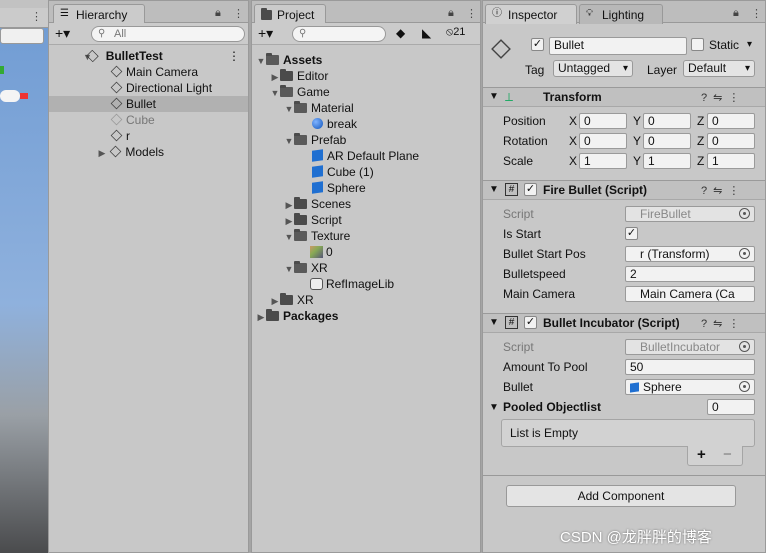  What do you see at coordinates (366, 204) in the screenshot?
I see `project-folder-scenes: ▶ Scenes` at bounding box center [366, 204].